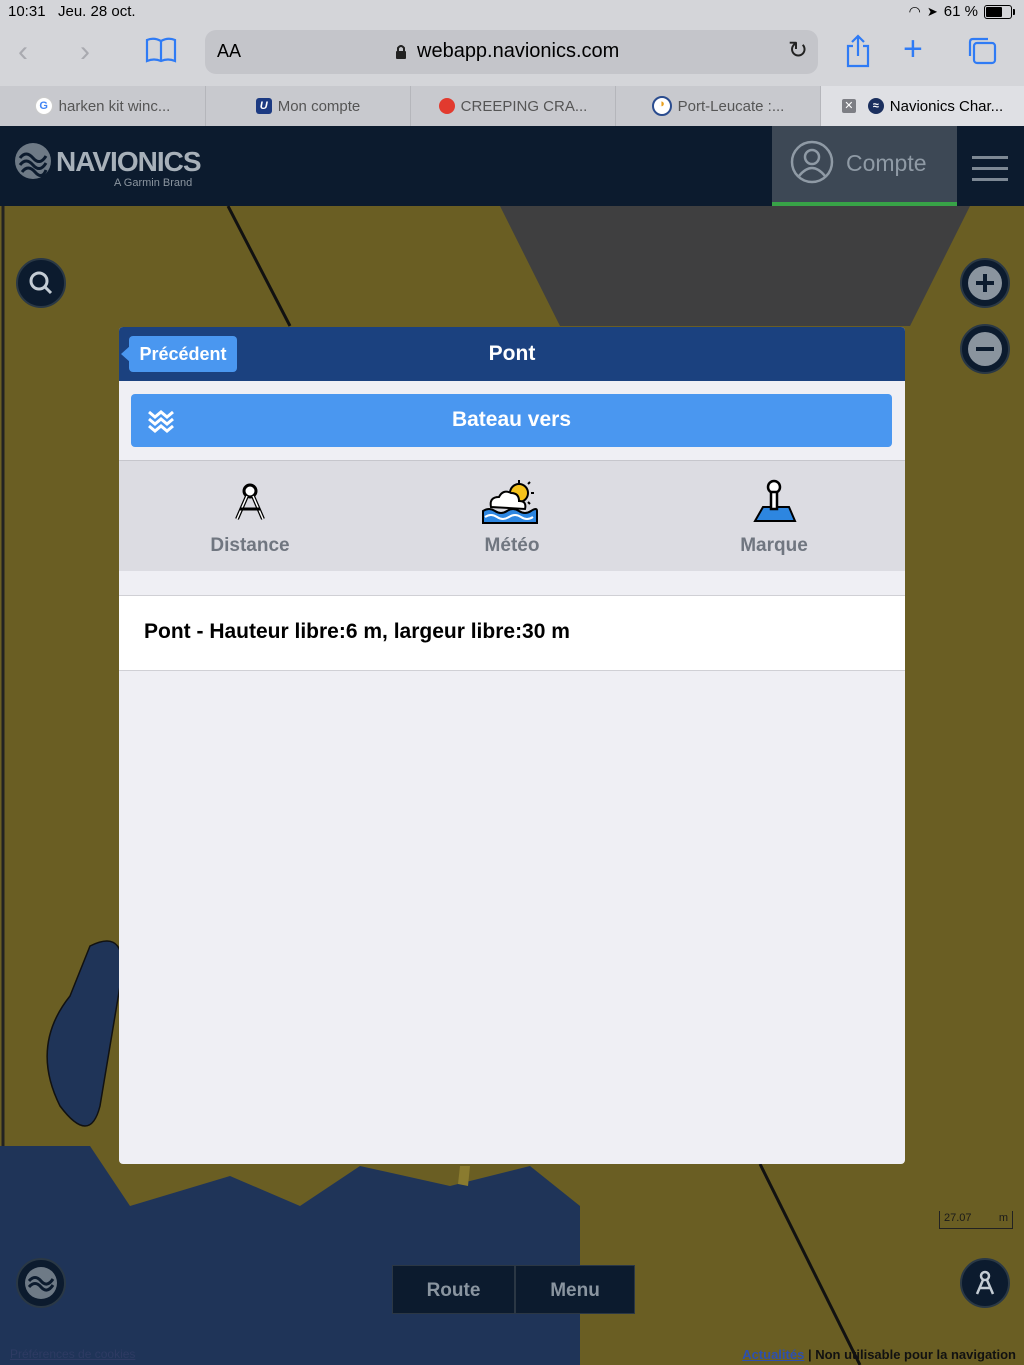  I want to click on navionics-icon, so click(41, 1283).